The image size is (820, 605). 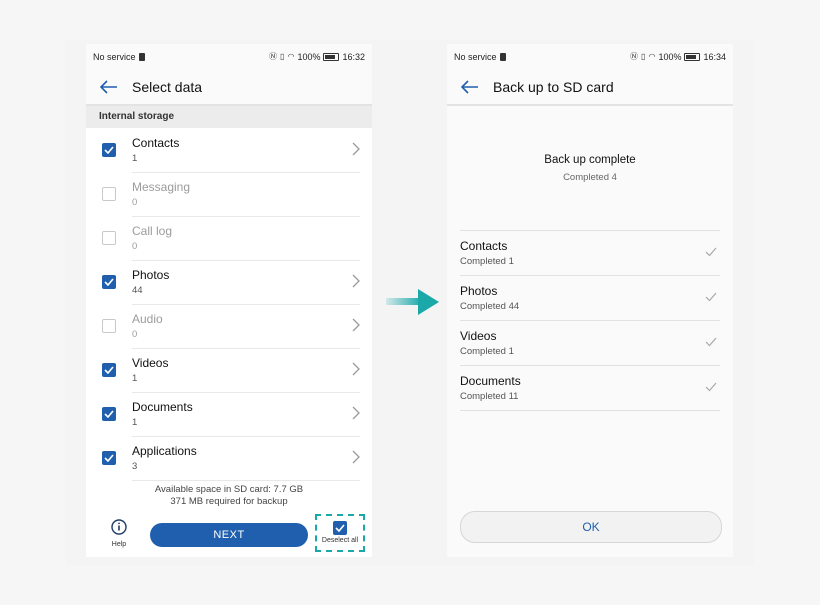 I want to click on result-status: Completed 44, so click(x=490, y=306).